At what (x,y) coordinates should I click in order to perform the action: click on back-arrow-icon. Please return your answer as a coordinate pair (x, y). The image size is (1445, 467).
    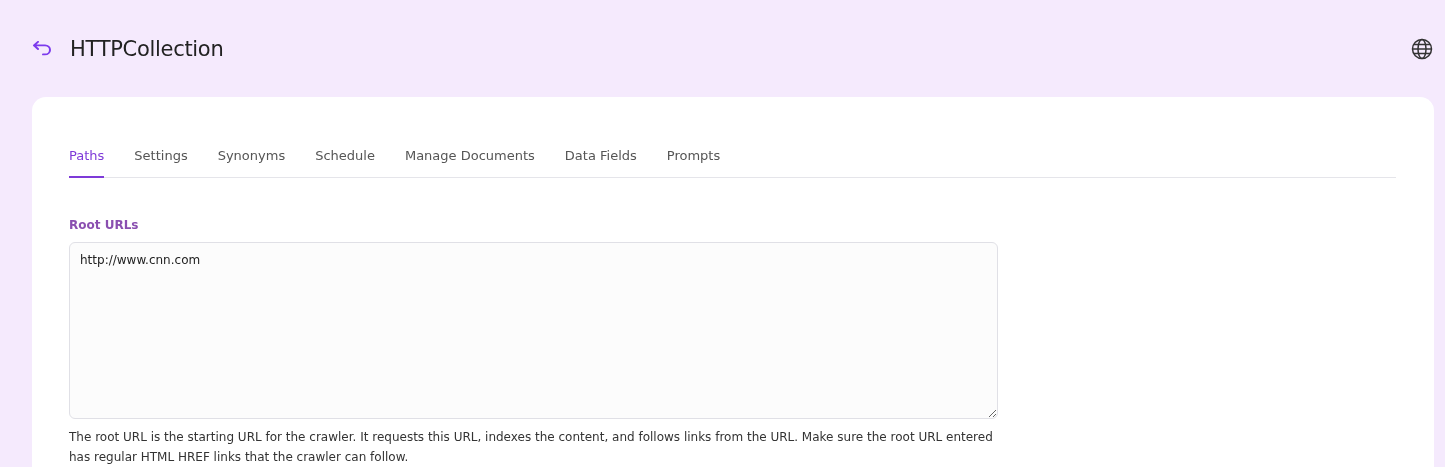
    Looking at the image, I should click on (42, 48).